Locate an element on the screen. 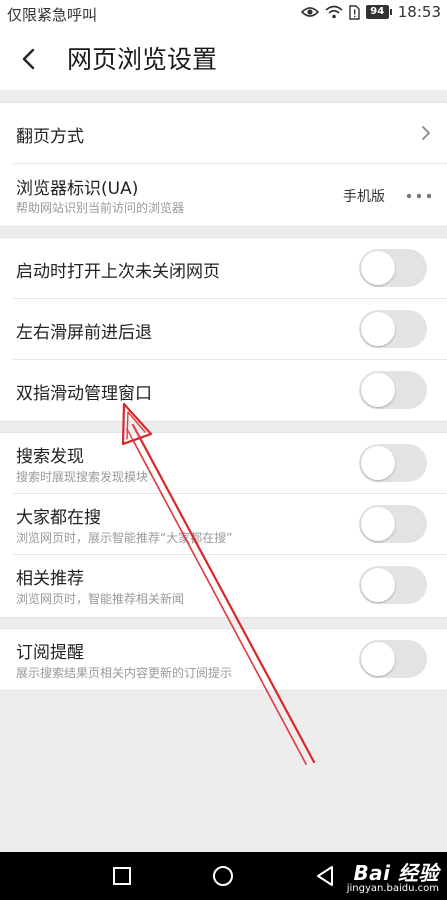 This screenshot has height=900, width=447. wifi-icon is located at coordinates (334, 12).